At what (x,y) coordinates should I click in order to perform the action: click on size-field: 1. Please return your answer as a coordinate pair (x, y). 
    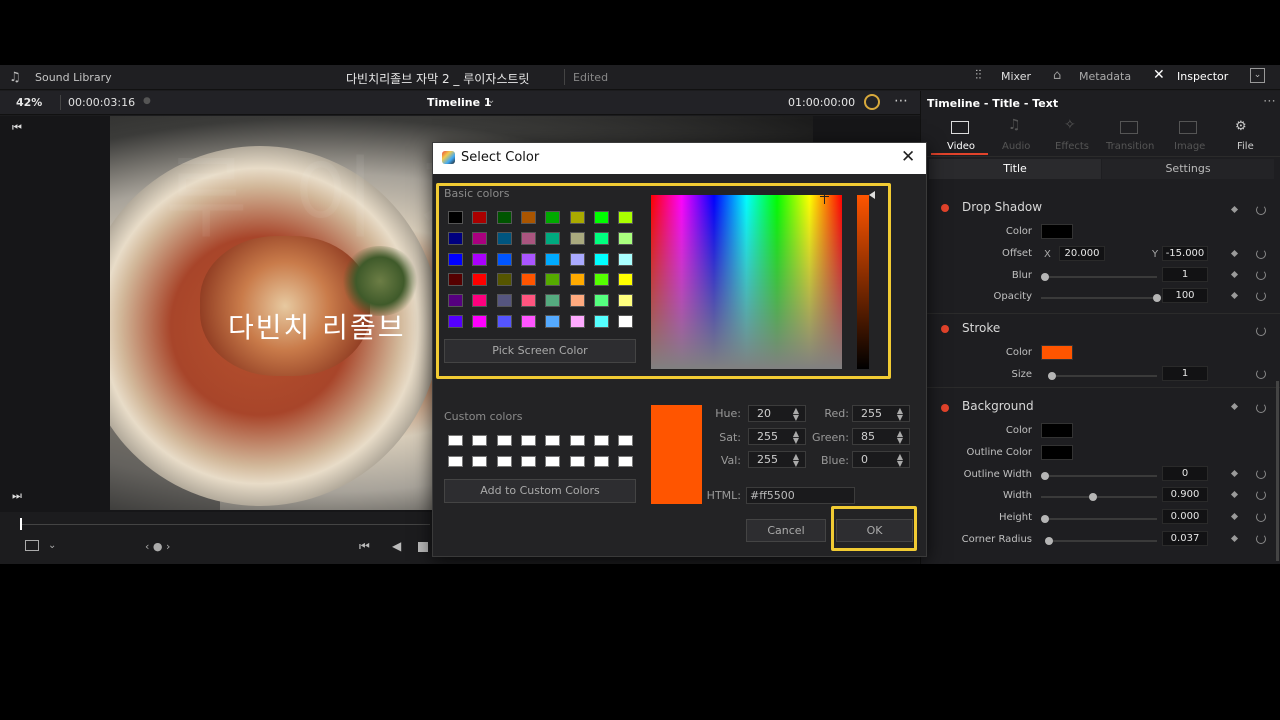
    Looking at the image, I should click on (1185, 373).